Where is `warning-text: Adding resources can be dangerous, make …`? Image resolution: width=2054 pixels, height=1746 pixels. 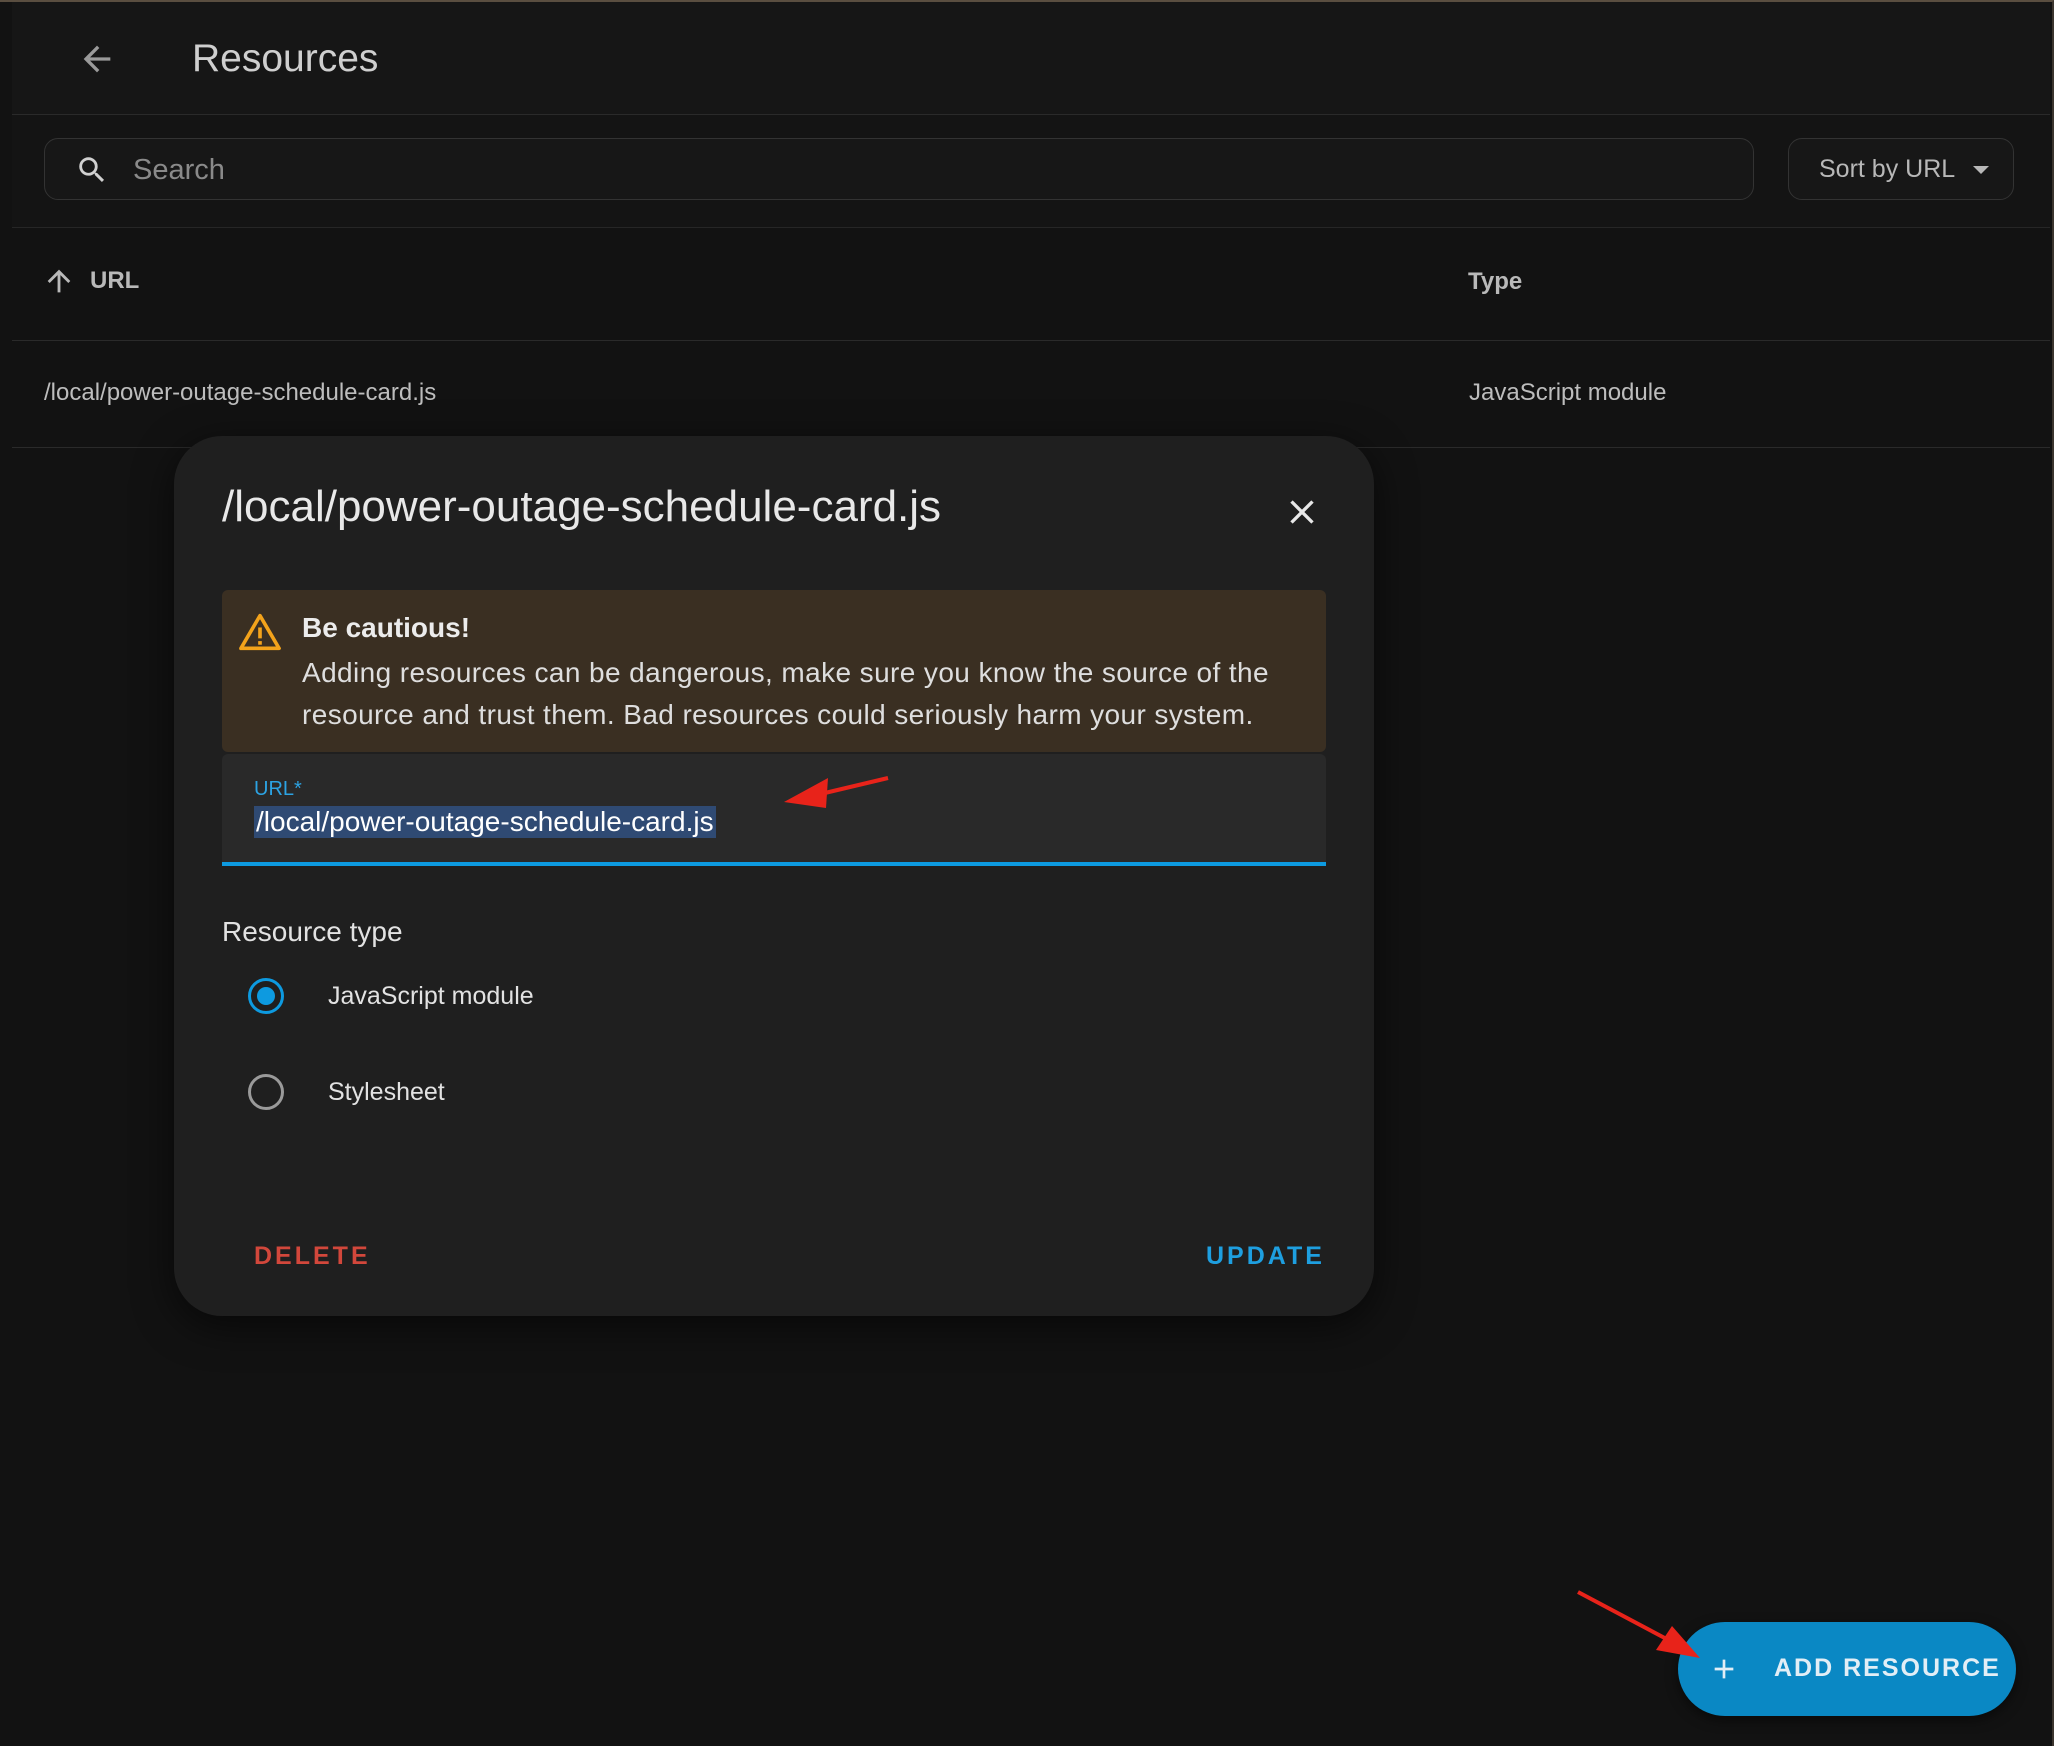 warning-text: Adding resources can be dangerous, make … is located at coordinates (785, 693).